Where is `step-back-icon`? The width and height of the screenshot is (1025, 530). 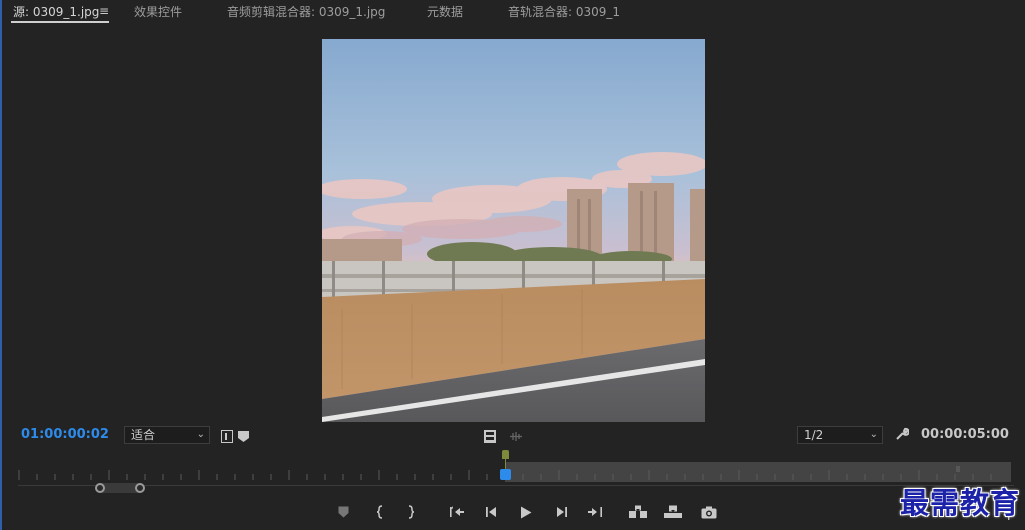
step-back-icon is located at coordinates (491, 512).